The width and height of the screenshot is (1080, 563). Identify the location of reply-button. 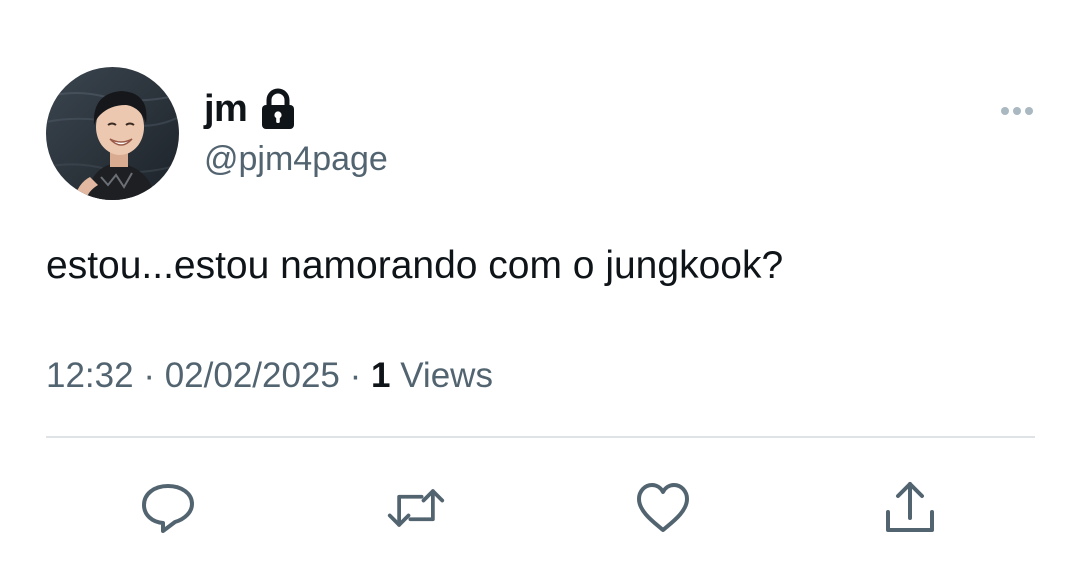
(168, 508).